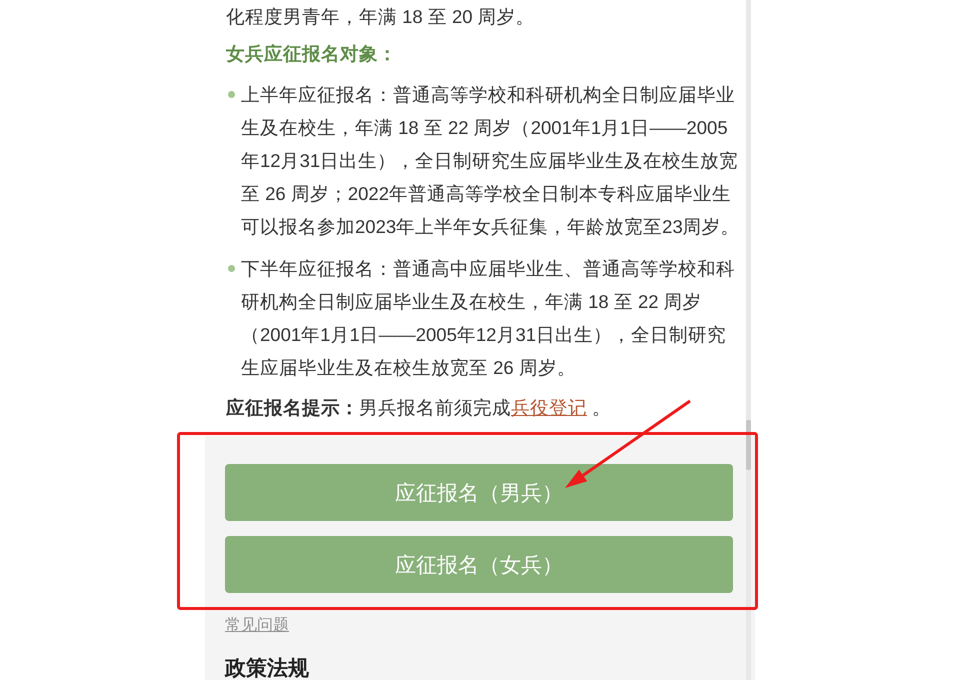 The height and width of the screenshot is (680, 960). What do you see at coordinates (419, 408) in the screenshot?
I see `registration-tip: 应征报名提示：男兵报名前须完成兵役登记 。` at bounding box center [419, 408].